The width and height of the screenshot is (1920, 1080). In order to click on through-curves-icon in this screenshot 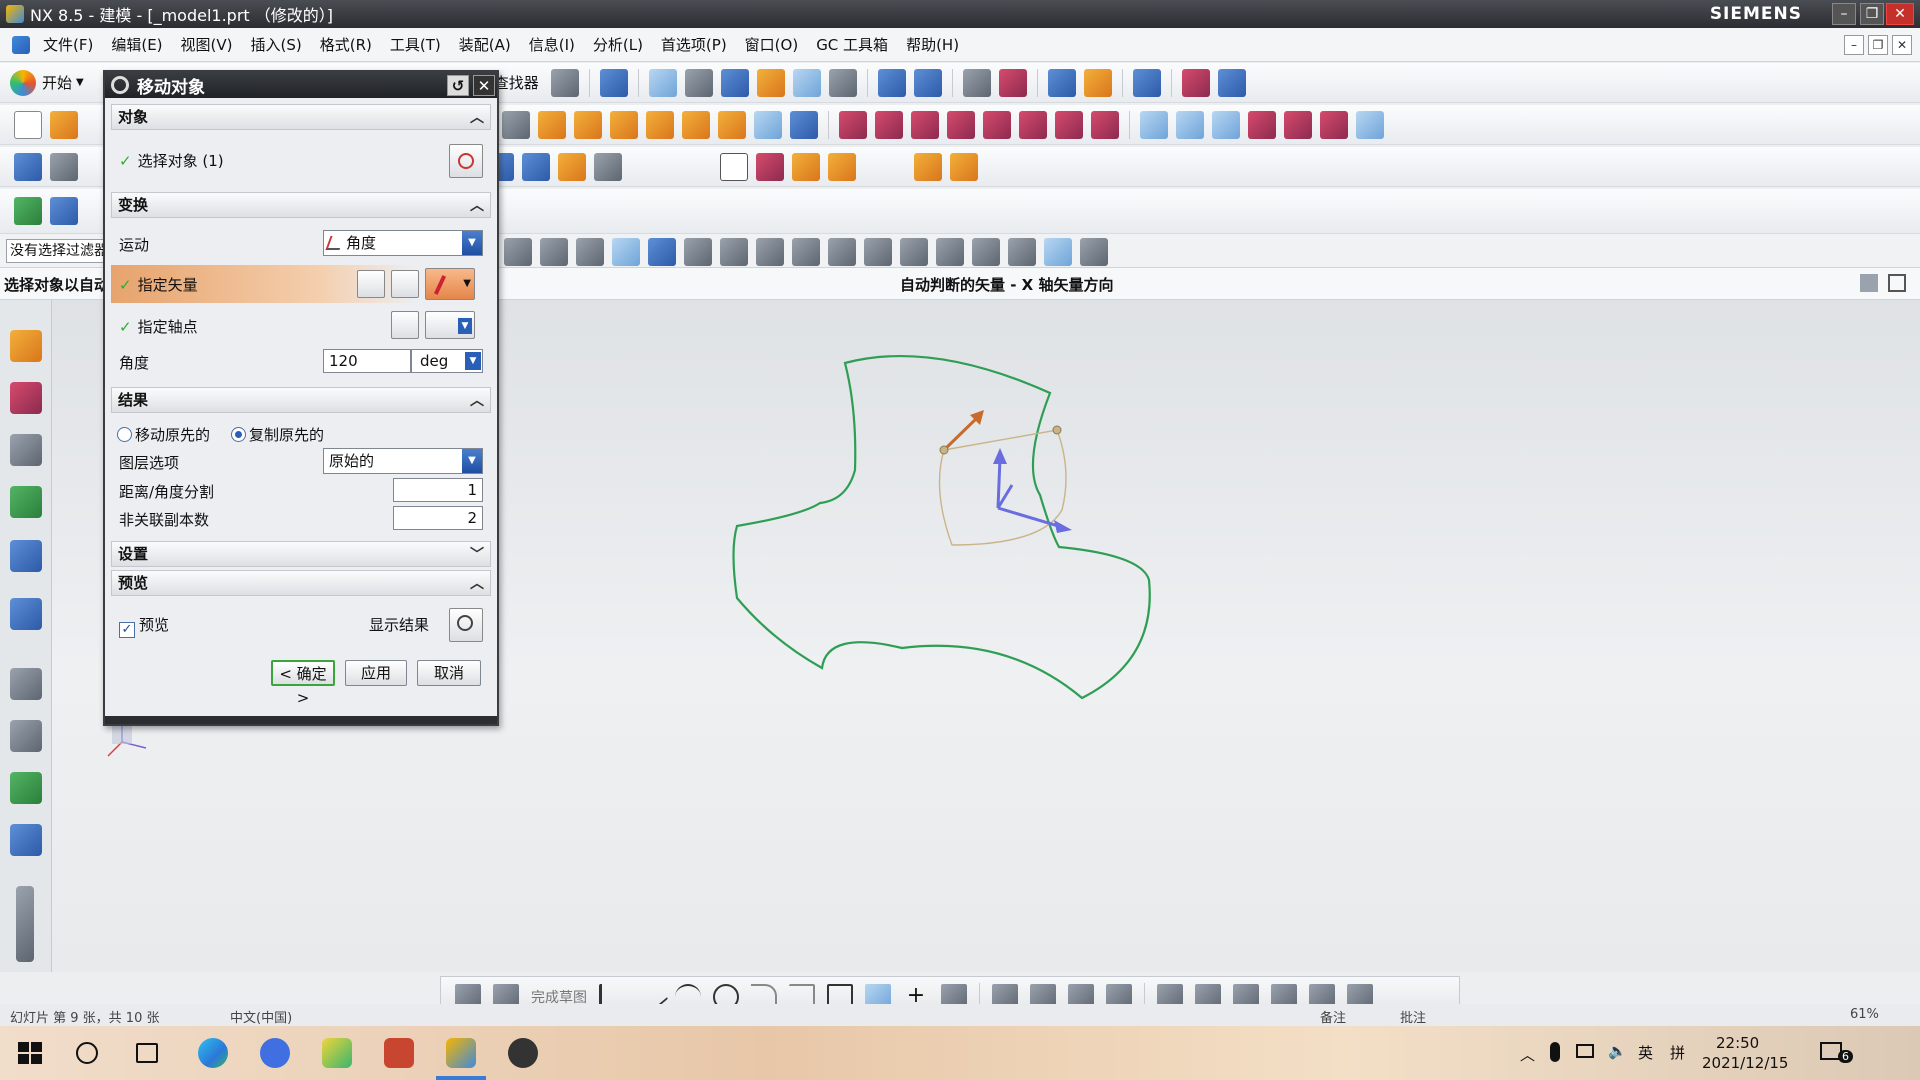, I will do `click(1226, 124)`.